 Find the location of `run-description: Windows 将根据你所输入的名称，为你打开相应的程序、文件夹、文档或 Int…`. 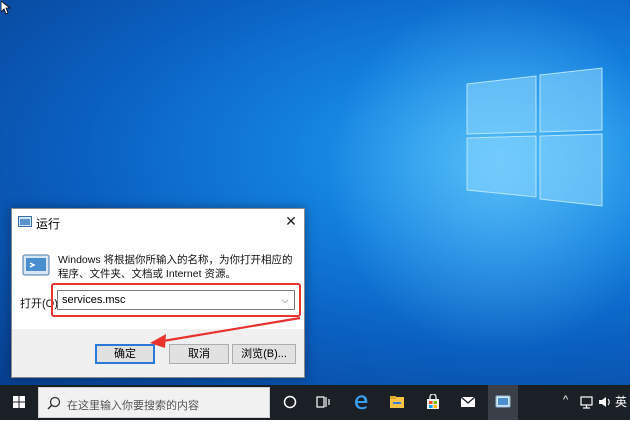

run-description: Windows 将根据你所输入的名称，为你打开相应的程序、文件夹、文档或 Int… is located at coordinates (175, 267).